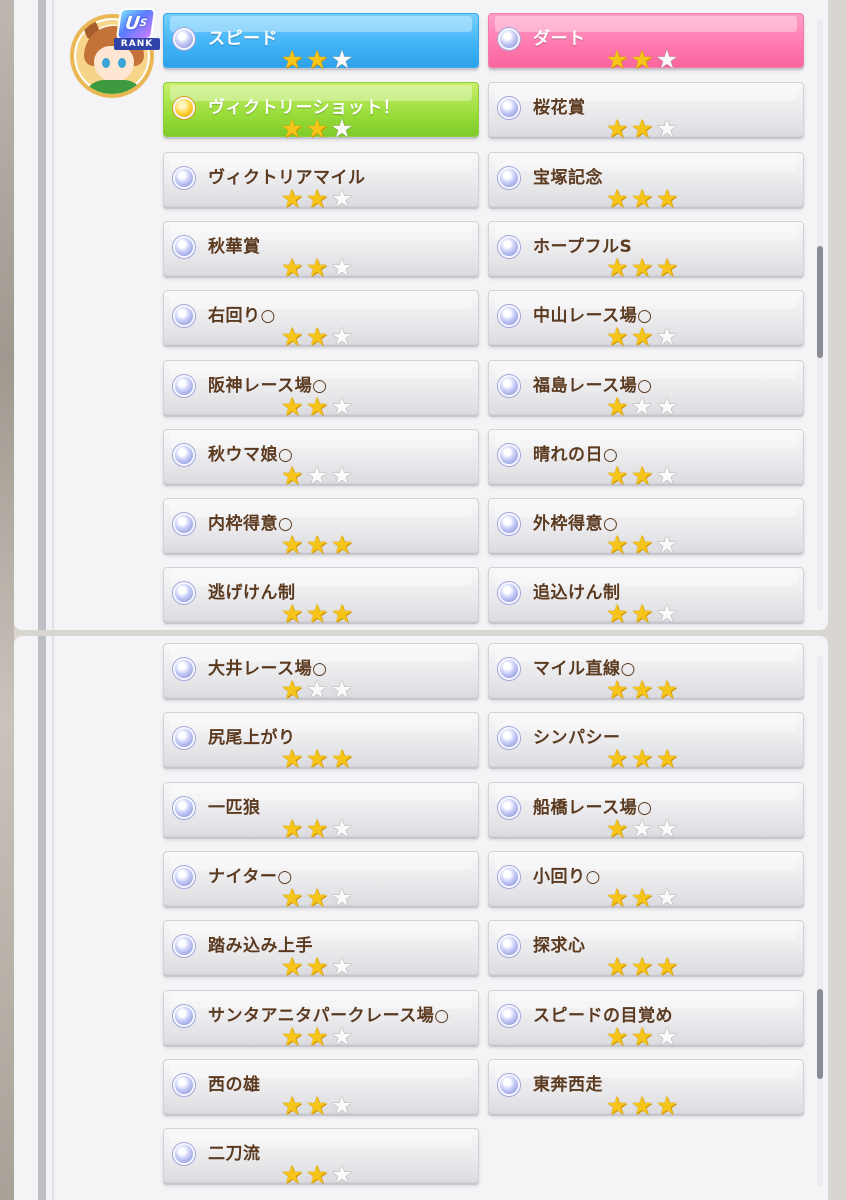 Image resolution: width=846 pixels, height=1200 pixels. What do you see at coordinates (646, 880) in the screenshot?
I see `skill-card: 小回り○ ★ ★ ★` at bounding box center [646, 880].